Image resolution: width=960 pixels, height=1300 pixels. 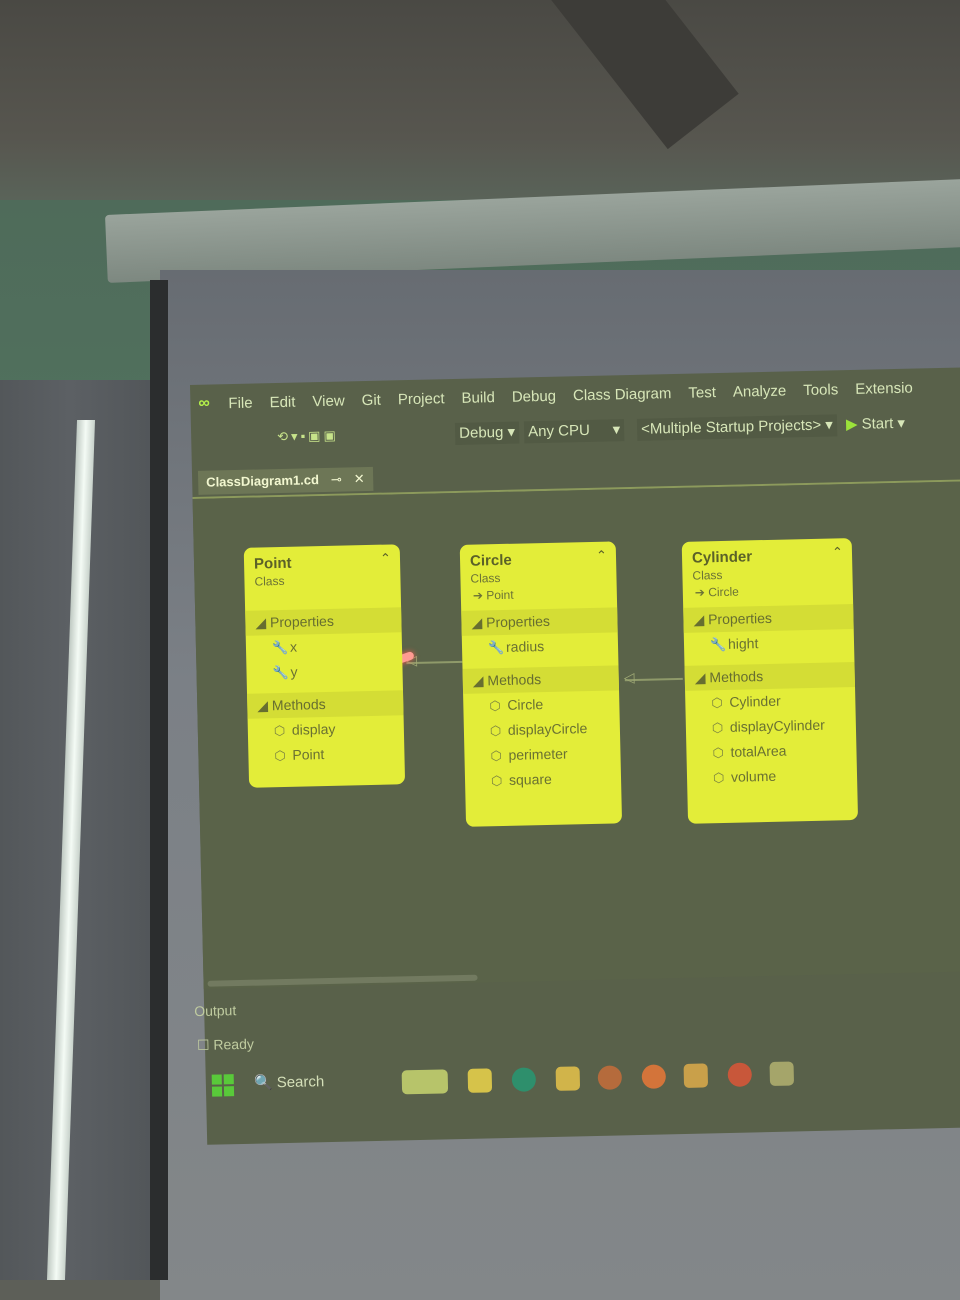 I want to click on method-item: ⬡ volume, so click(x=772, y=776).